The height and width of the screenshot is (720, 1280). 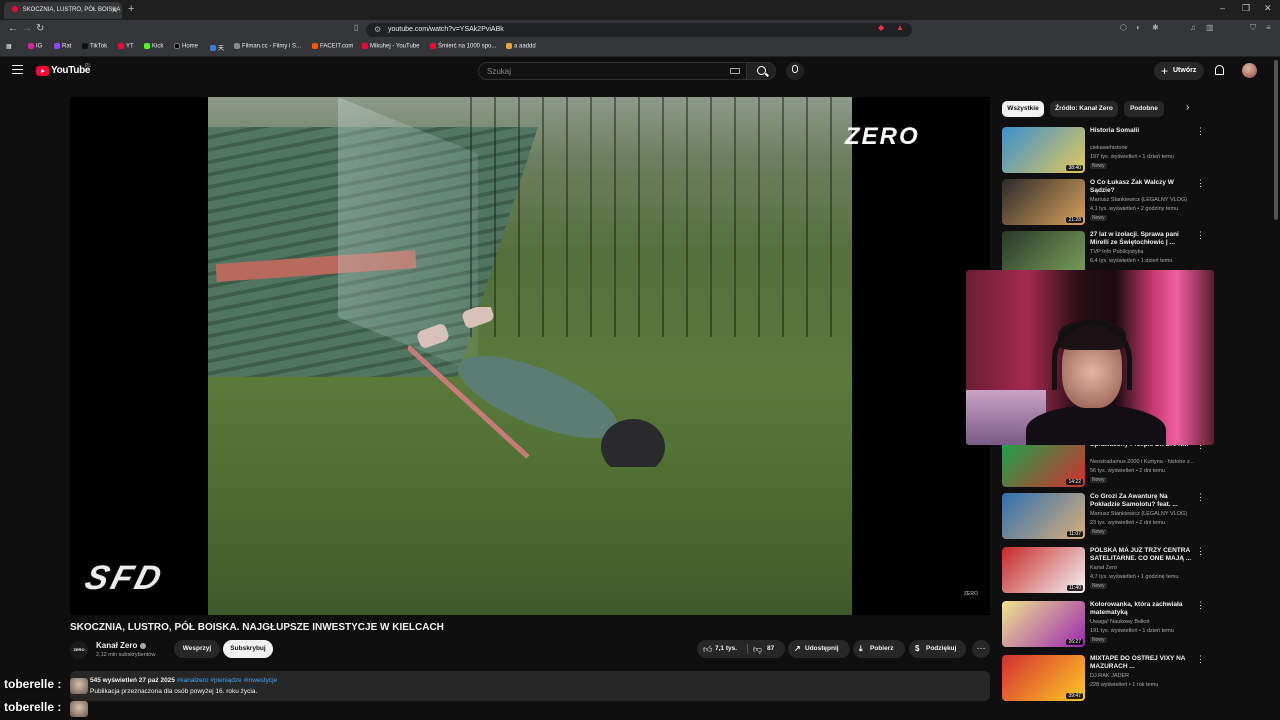 What do you see at coordinates (94, 46) in the screenshot?
I see `bookmark-tiktok: TikTok` at bounding box center [94, 46].